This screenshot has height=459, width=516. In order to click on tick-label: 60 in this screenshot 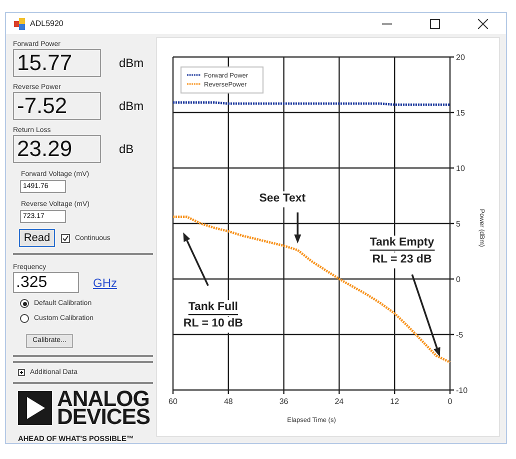, I will do `click(173, 401)`.